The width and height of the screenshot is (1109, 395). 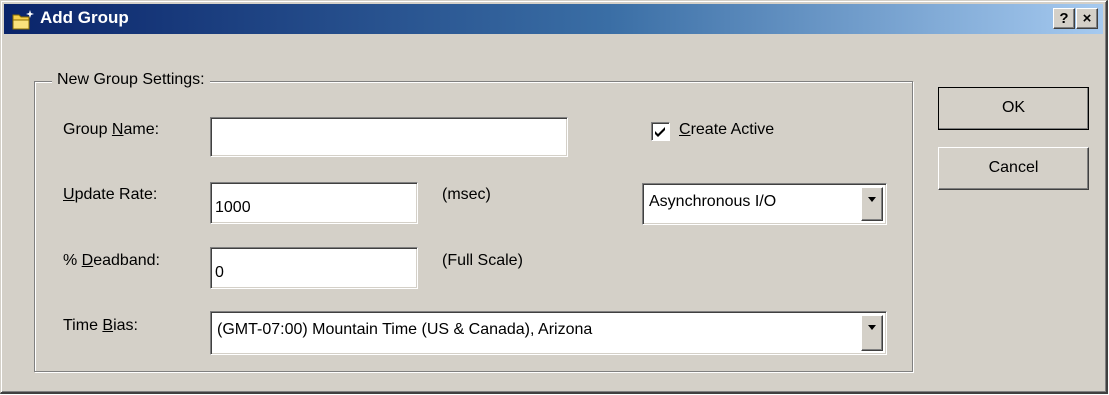 I want to click on deadband-input, so click(x=314, y=268).